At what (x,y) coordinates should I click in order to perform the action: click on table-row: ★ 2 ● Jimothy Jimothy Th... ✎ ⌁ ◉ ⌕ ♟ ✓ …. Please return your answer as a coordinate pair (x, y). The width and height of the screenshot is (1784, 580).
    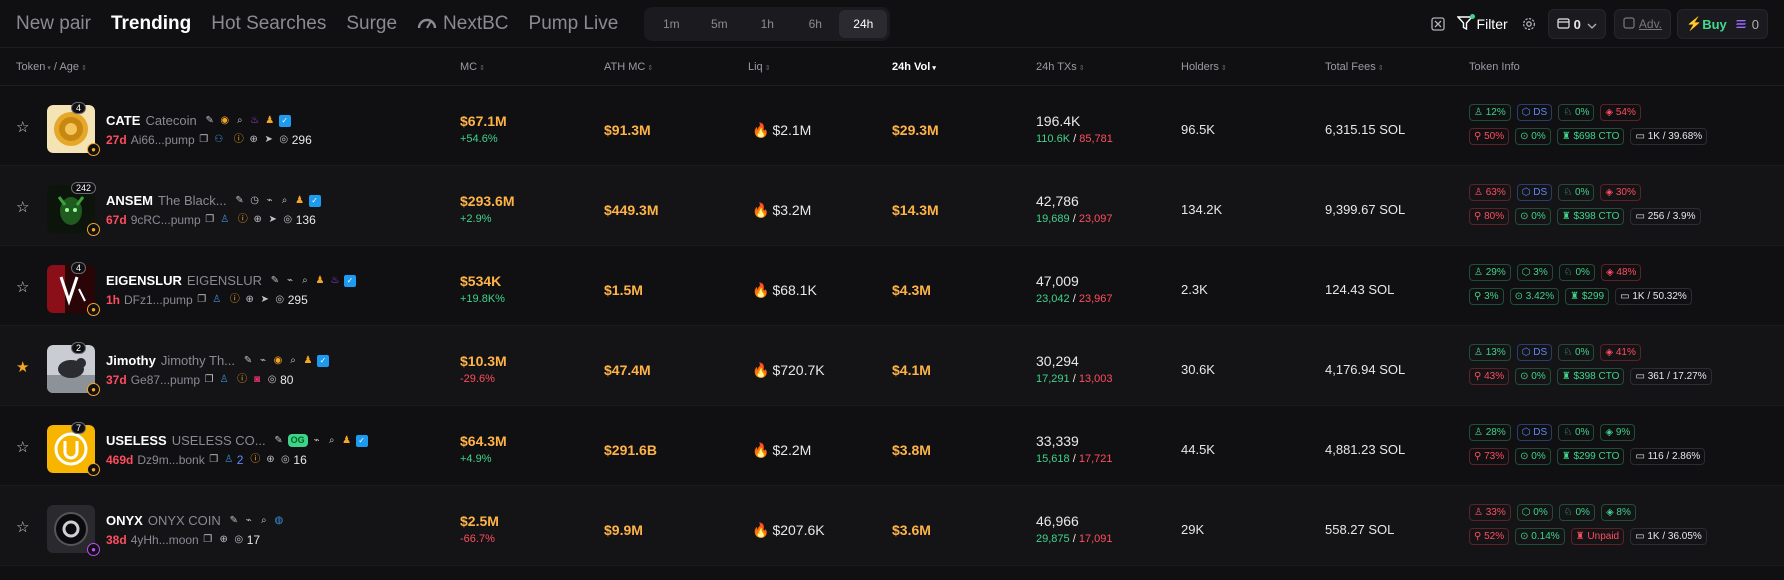
    Looking at the image, I should click on (892, 366).